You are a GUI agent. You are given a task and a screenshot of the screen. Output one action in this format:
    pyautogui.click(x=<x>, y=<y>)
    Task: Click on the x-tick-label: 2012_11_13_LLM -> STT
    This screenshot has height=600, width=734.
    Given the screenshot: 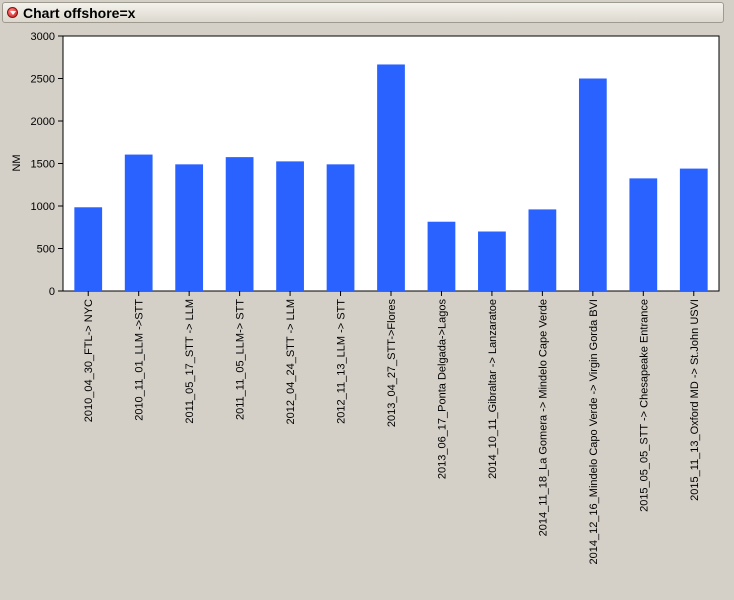 What is the action you would take?
    pyautogui.click(x=342, y=361)
    